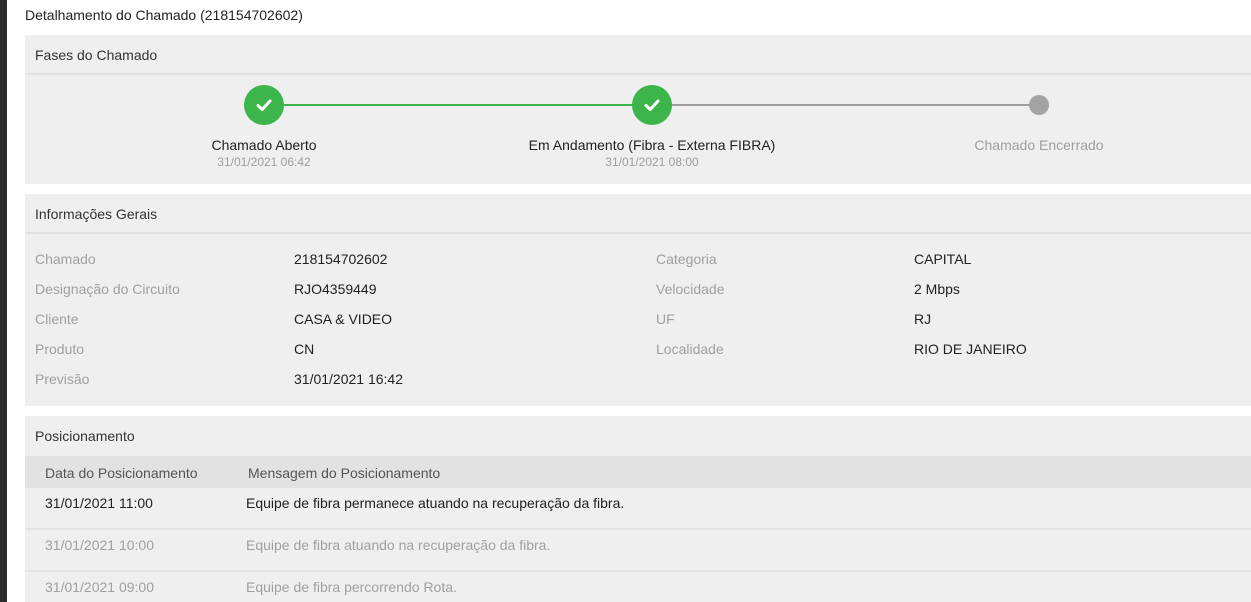 The height and width of the screenshot is (602, 1251). I want to click on info-label-forecast: Previsão, so click(62, 379).